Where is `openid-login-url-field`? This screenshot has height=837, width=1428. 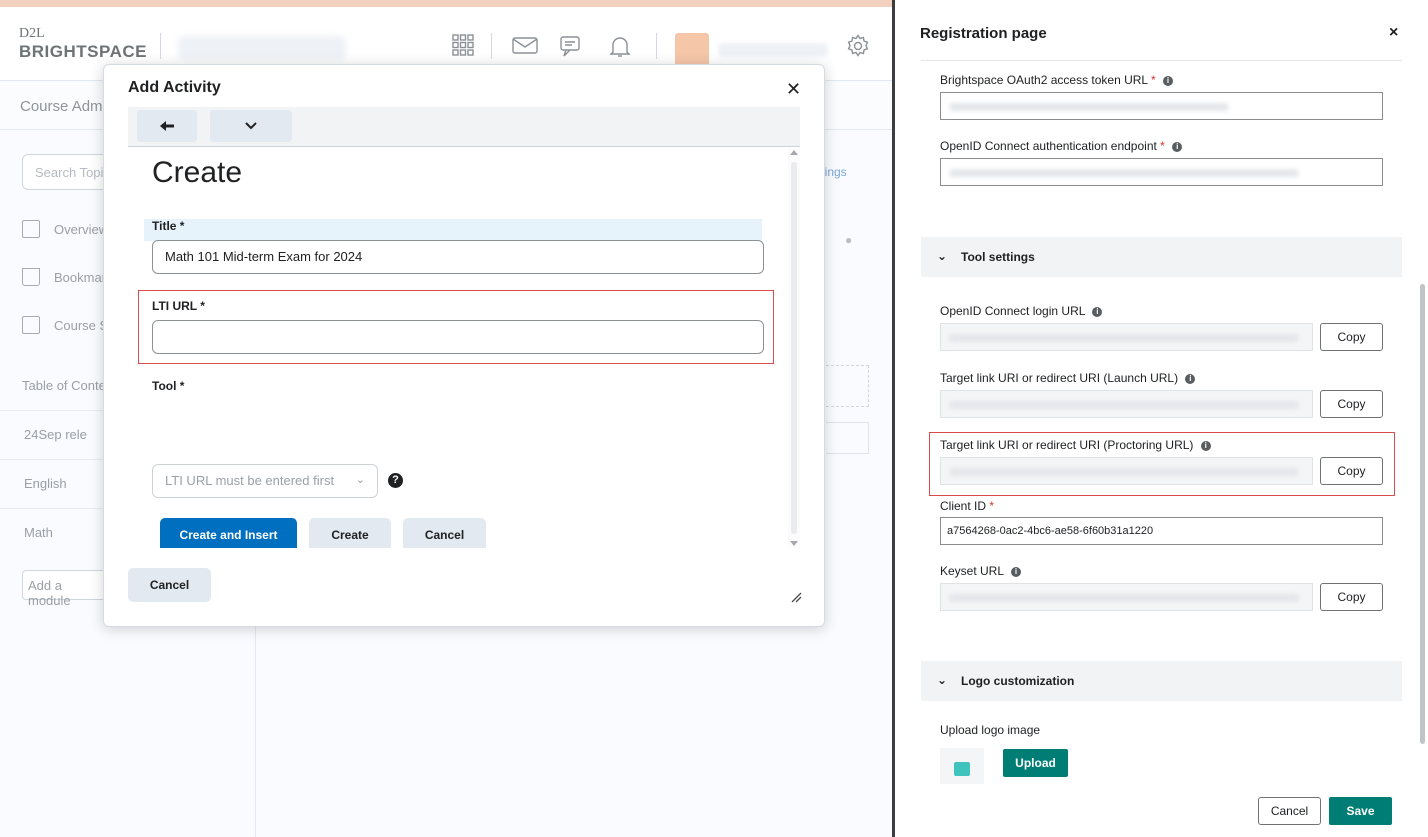
openid-login-url-field is located at coordinates (1126, 337).